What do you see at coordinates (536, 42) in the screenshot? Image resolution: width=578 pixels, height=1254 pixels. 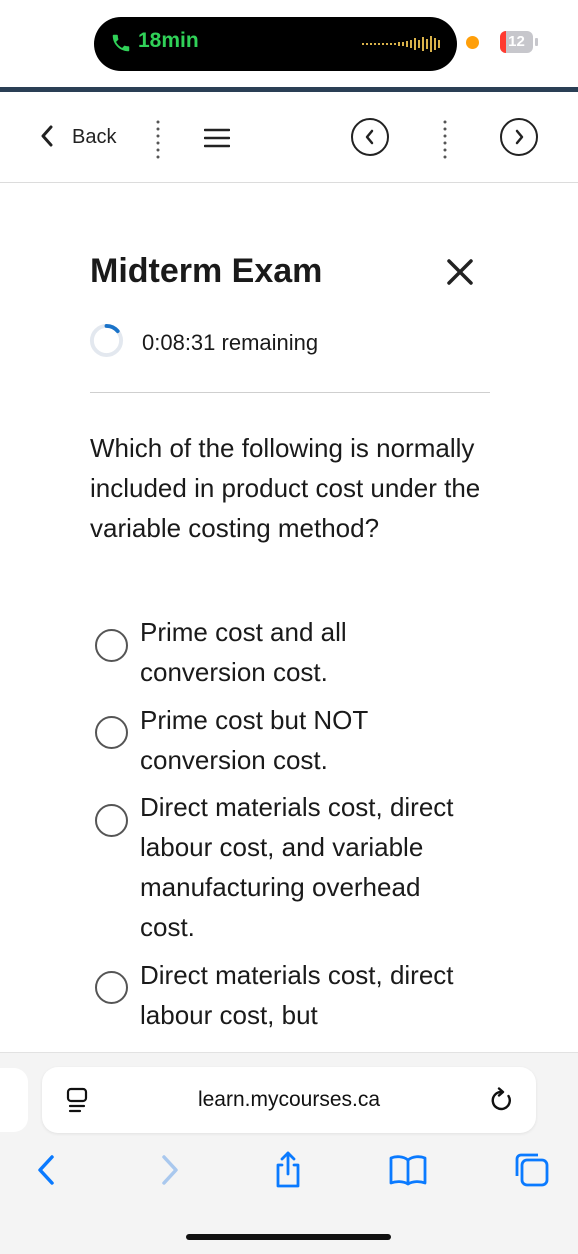 I see `battery-tip` at bounding box center [536, 42].